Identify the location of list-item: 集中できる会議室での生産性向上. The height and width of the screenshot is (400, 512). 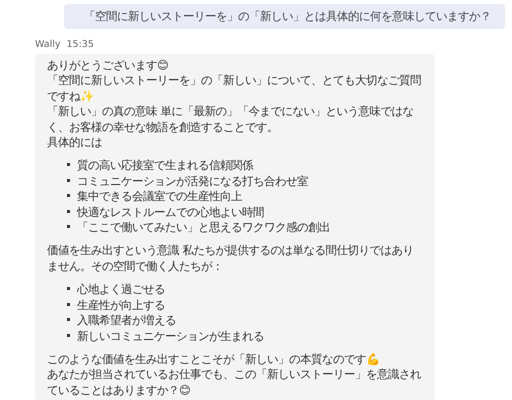
(159, 197).